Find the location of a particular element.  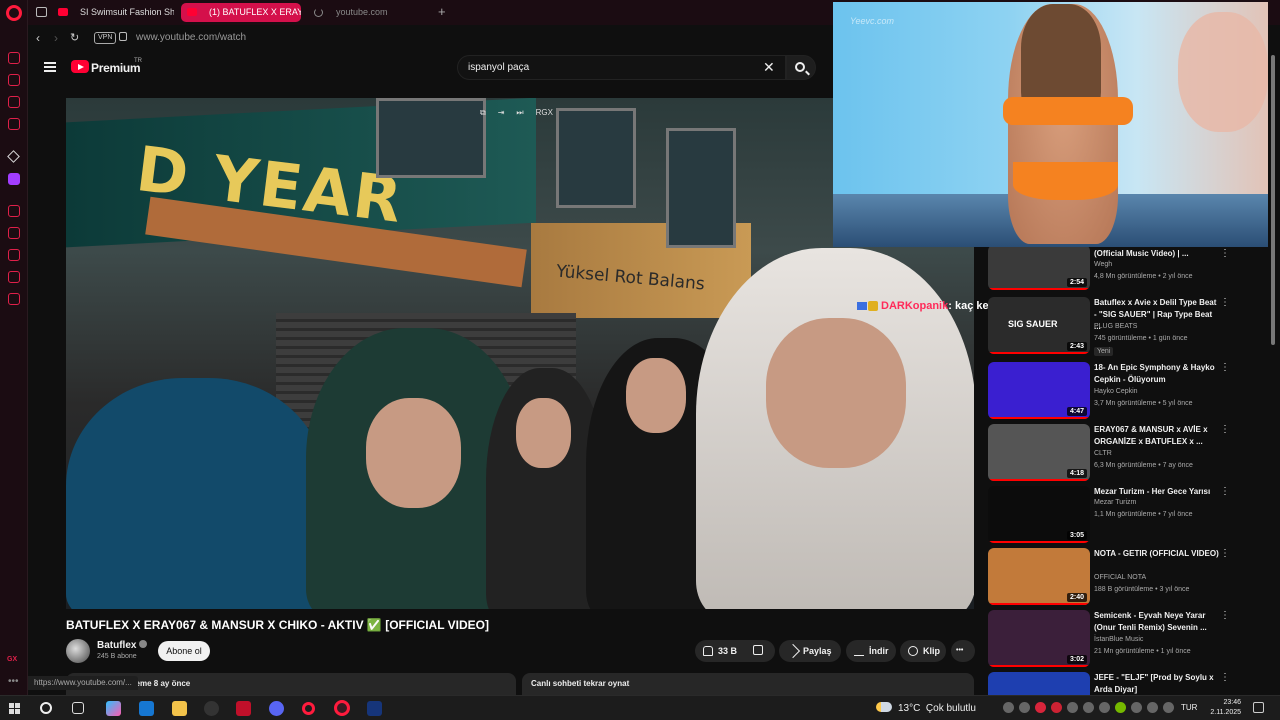

app-icon is located at coordinates (243, 708).